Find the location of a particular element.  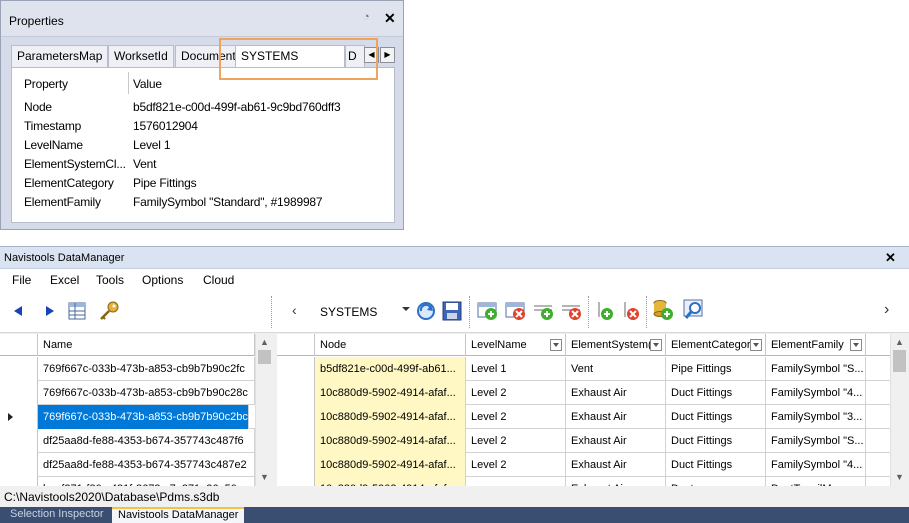

row-header-corner is located at coordinates (19, 345).